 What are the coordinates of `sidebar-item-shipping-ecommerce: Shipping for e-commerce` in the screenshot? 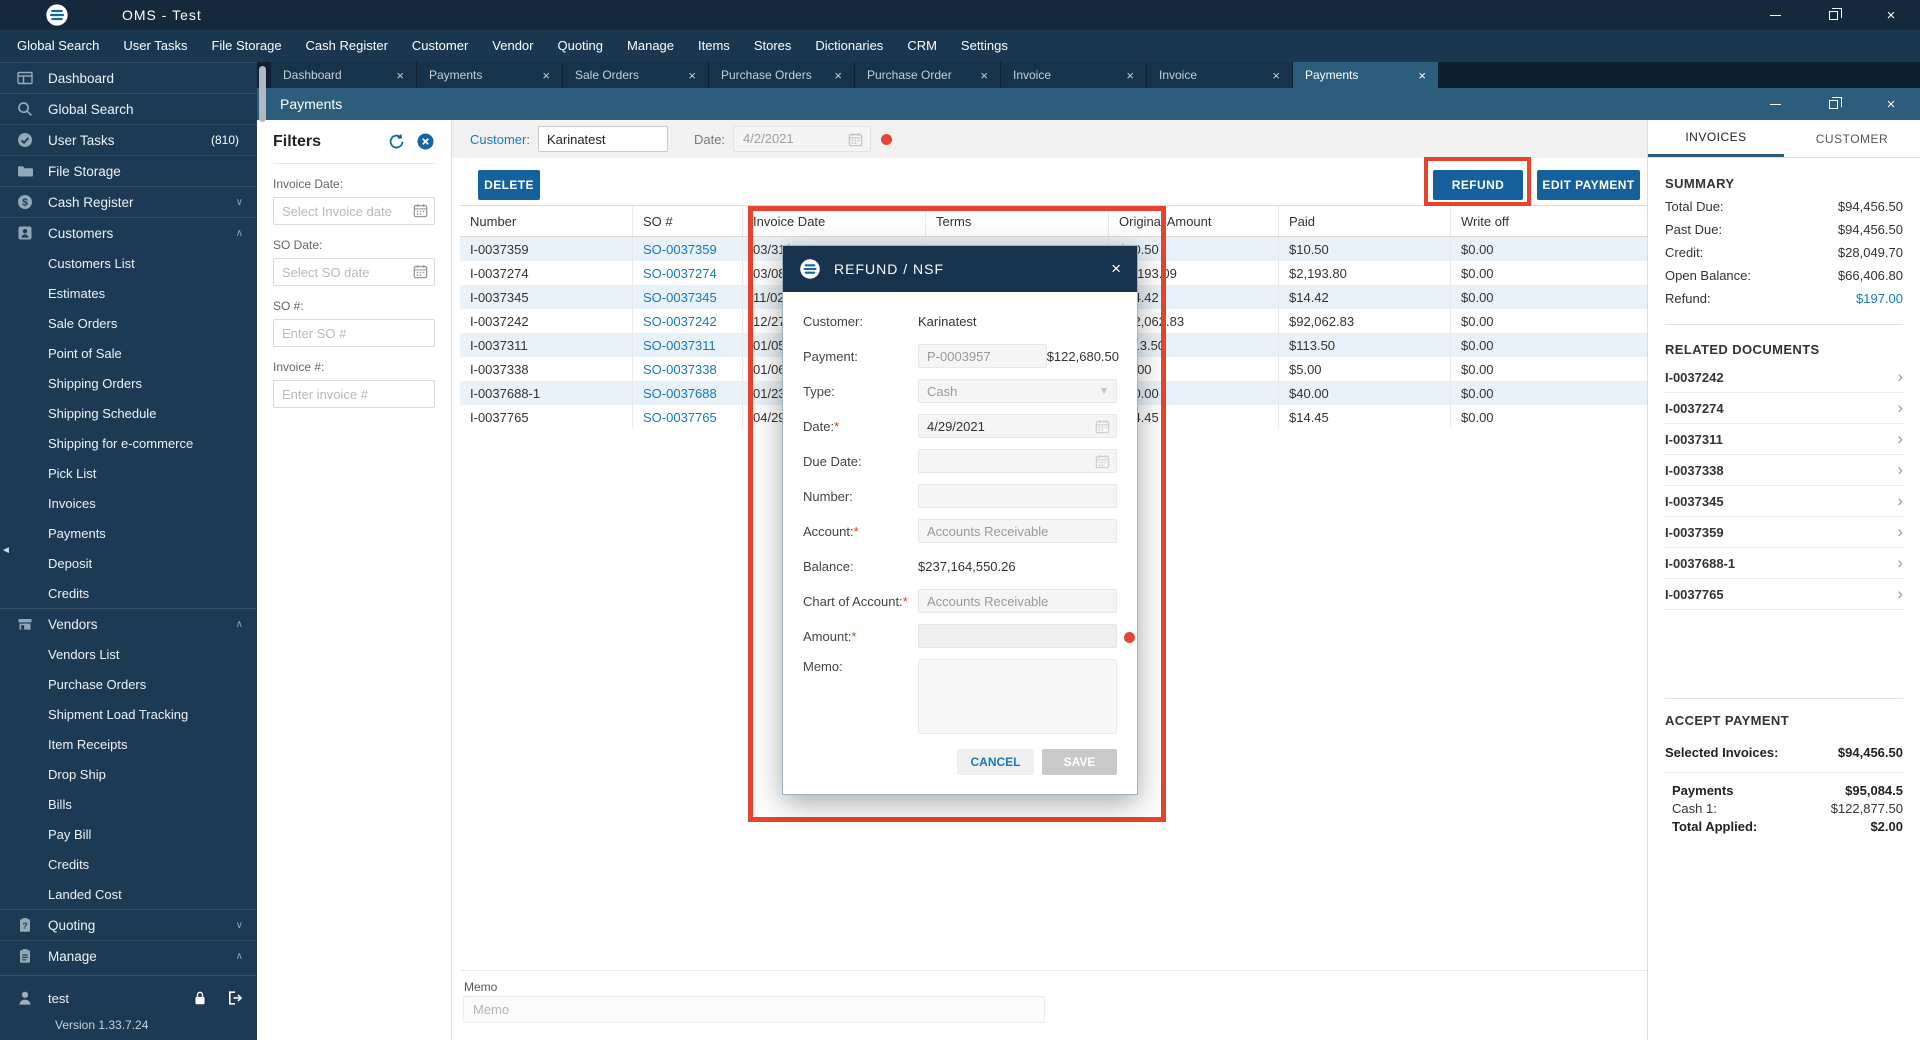 It's located at (128, 443).